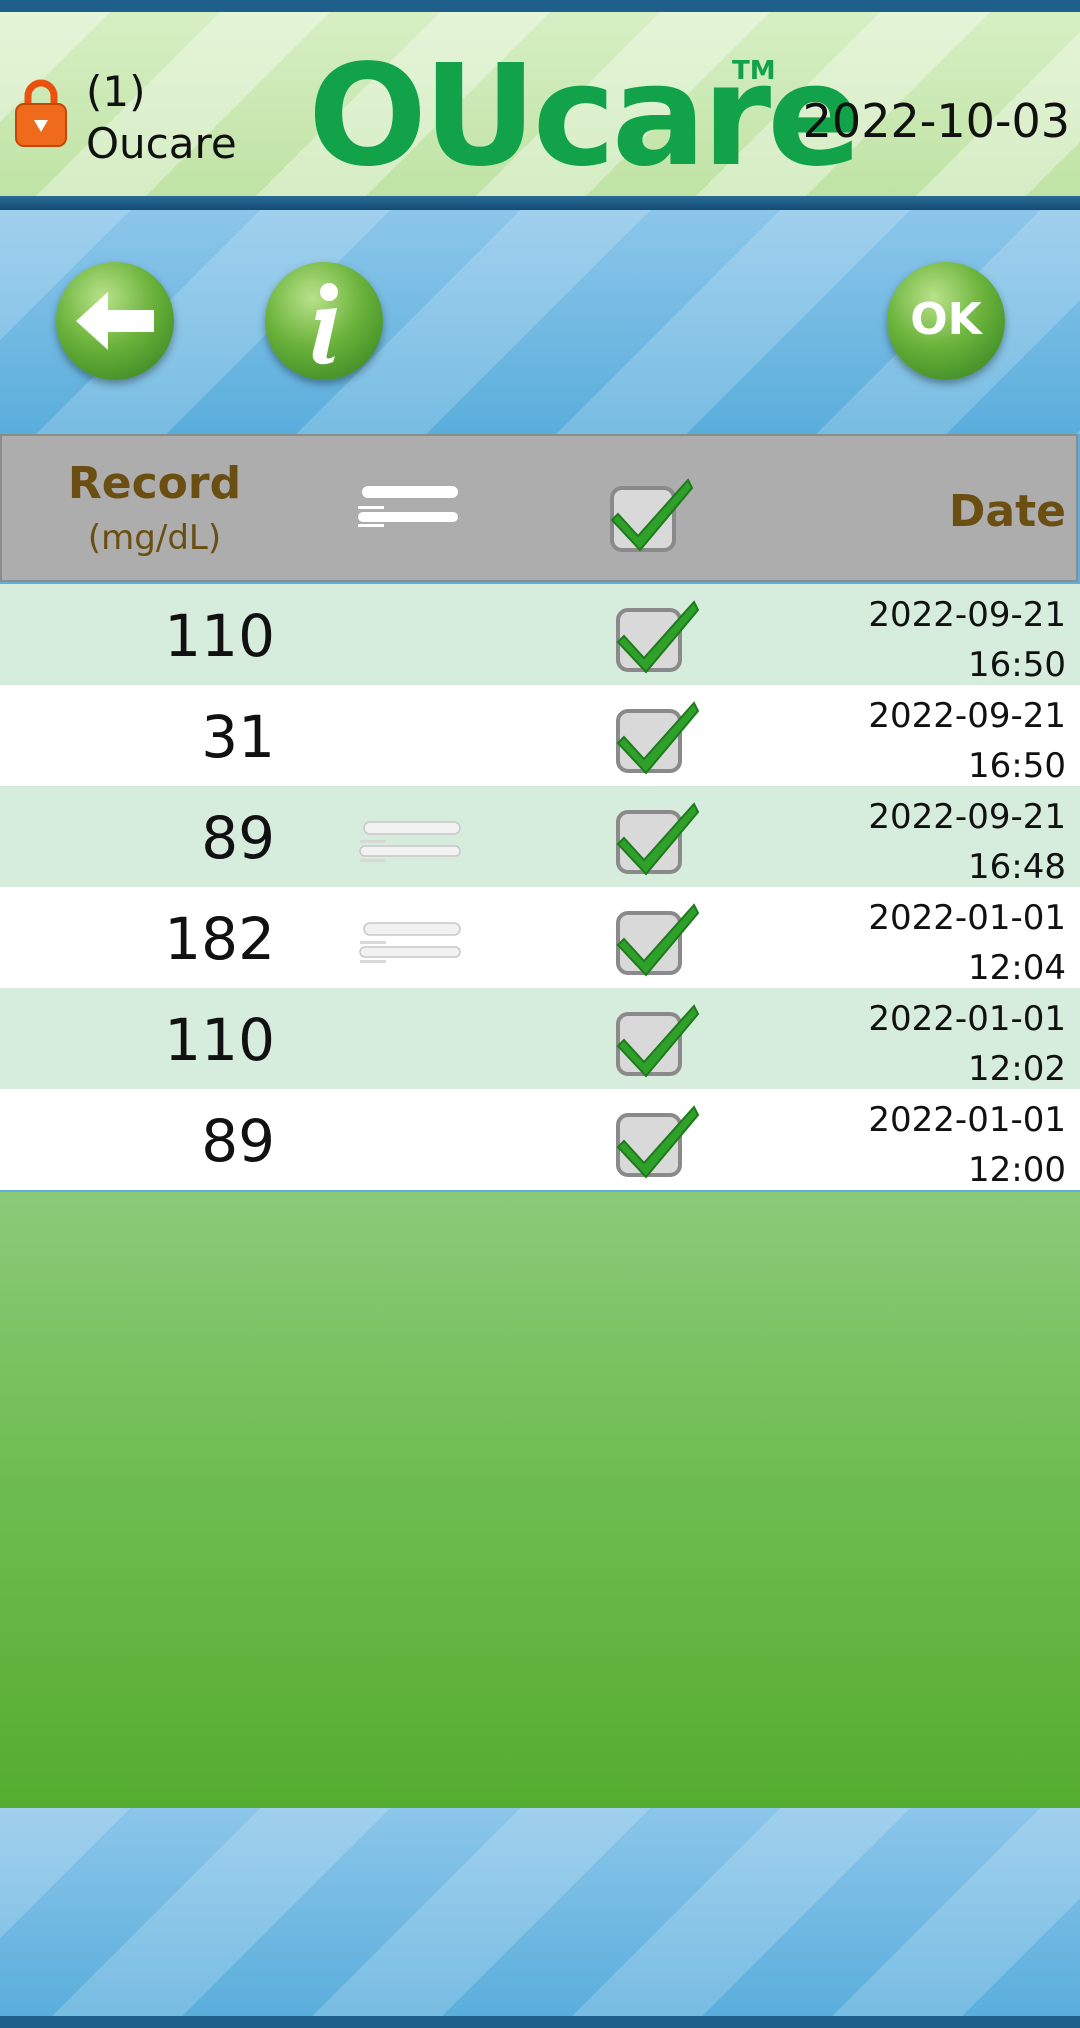 The width and height of the screenshot is (1080, 2028). I want to click on app-header: (1) Oucare OUcare TM 2022-10-03, so click(540, 104).